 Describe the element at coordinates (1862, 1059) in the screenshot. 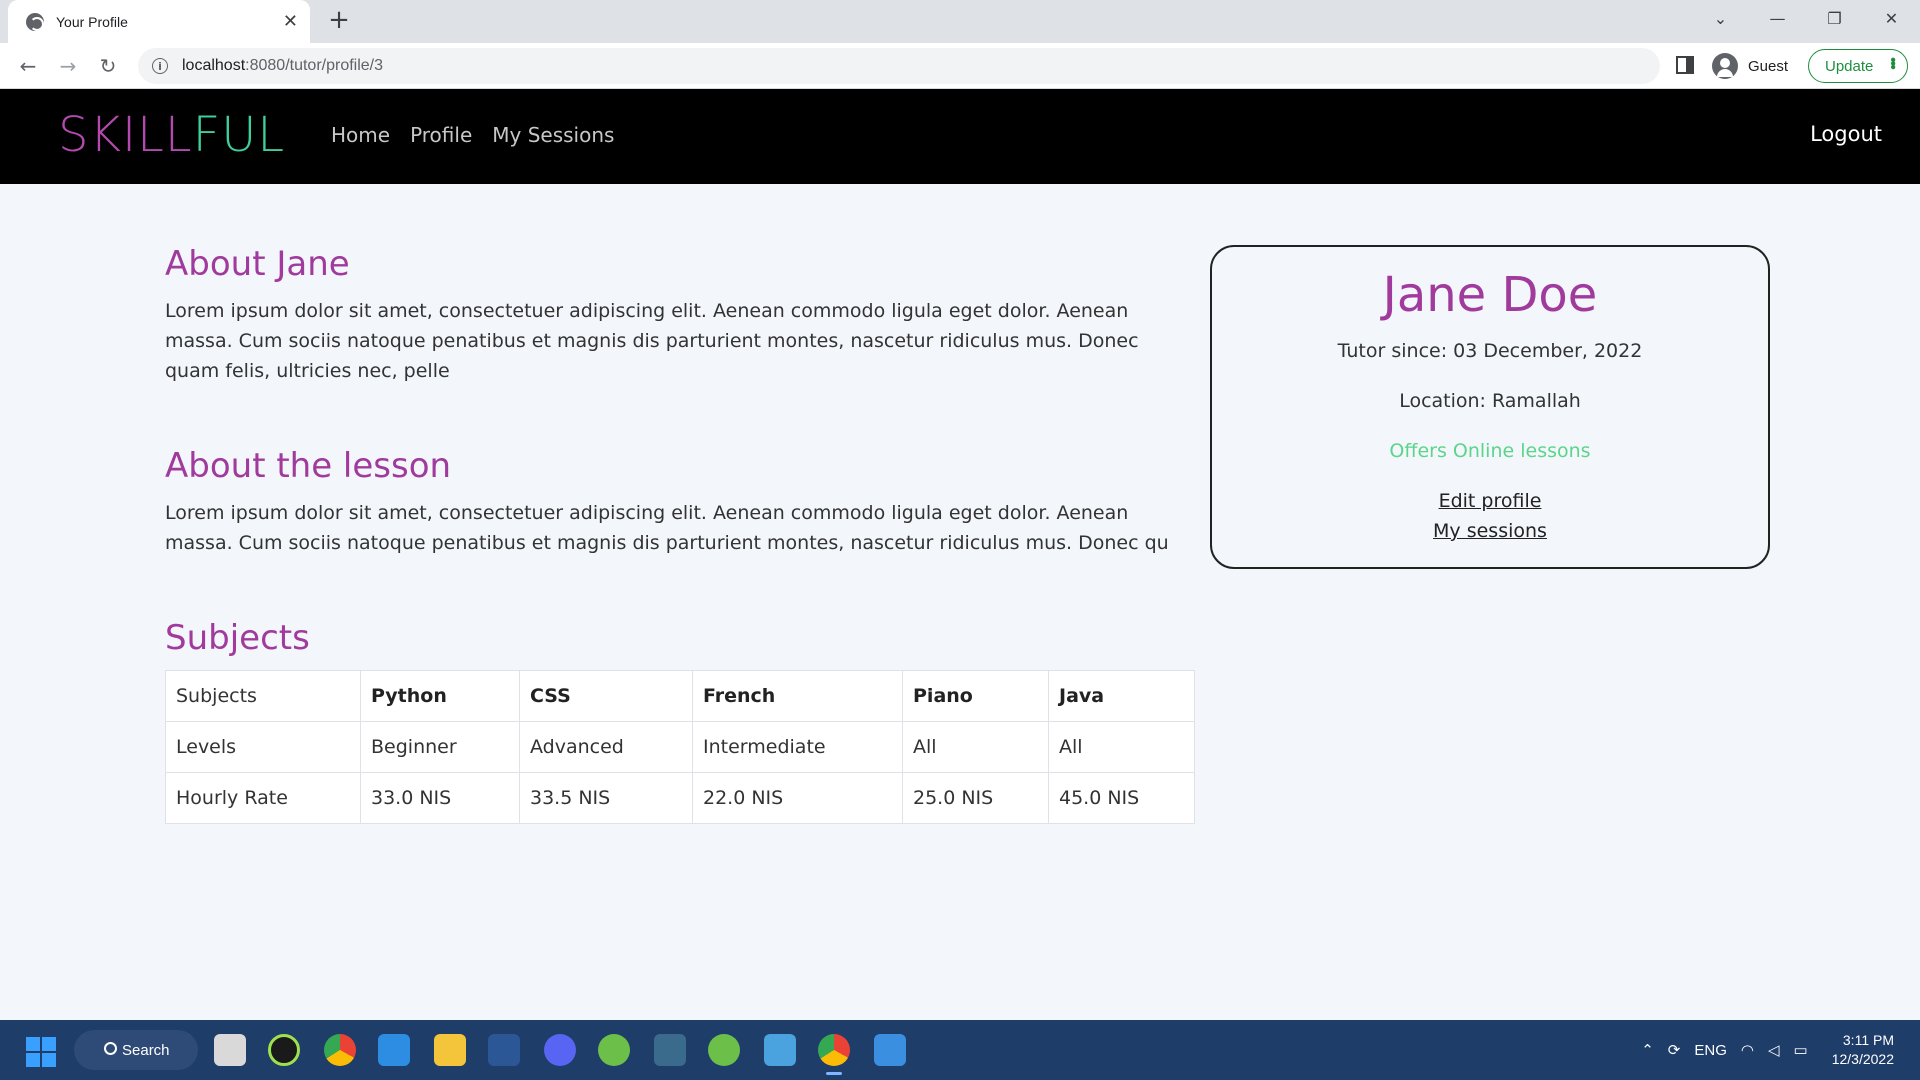

I see `clock-date: 12/3/2022` at that location.